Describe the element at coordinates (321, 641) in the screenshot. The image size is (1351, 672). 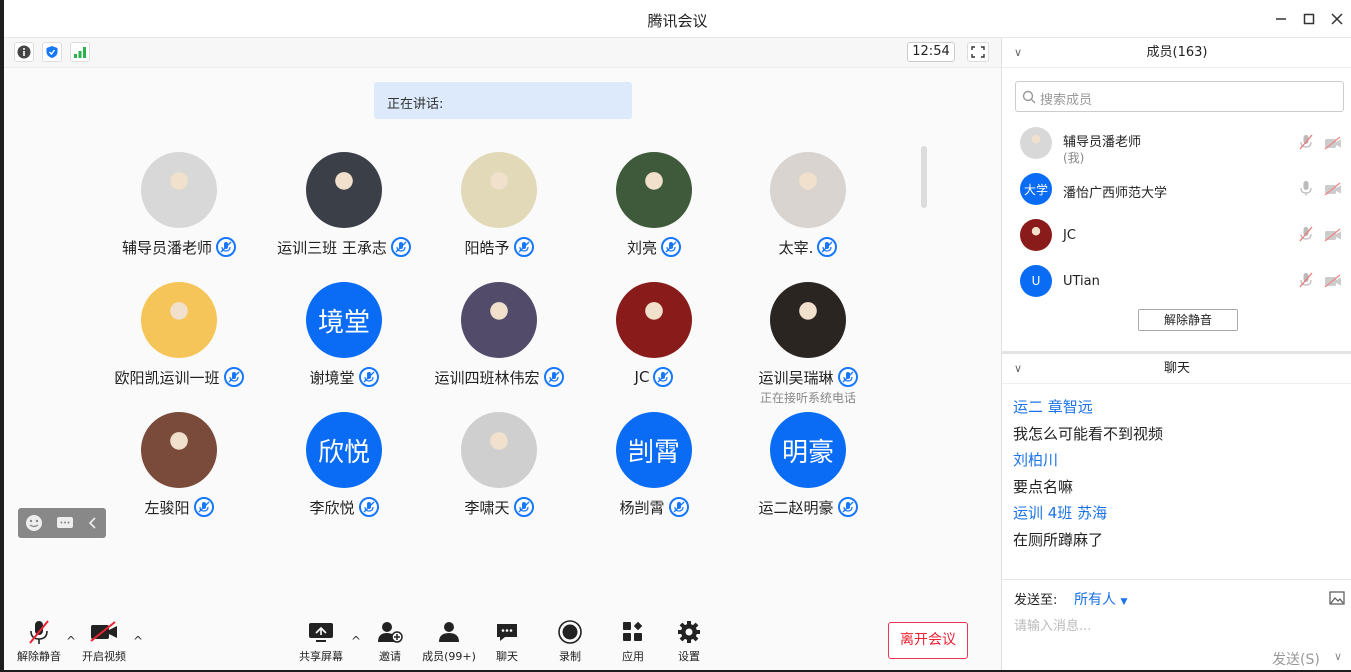
I see `share-screen-button: 共享屏幕` at that location.